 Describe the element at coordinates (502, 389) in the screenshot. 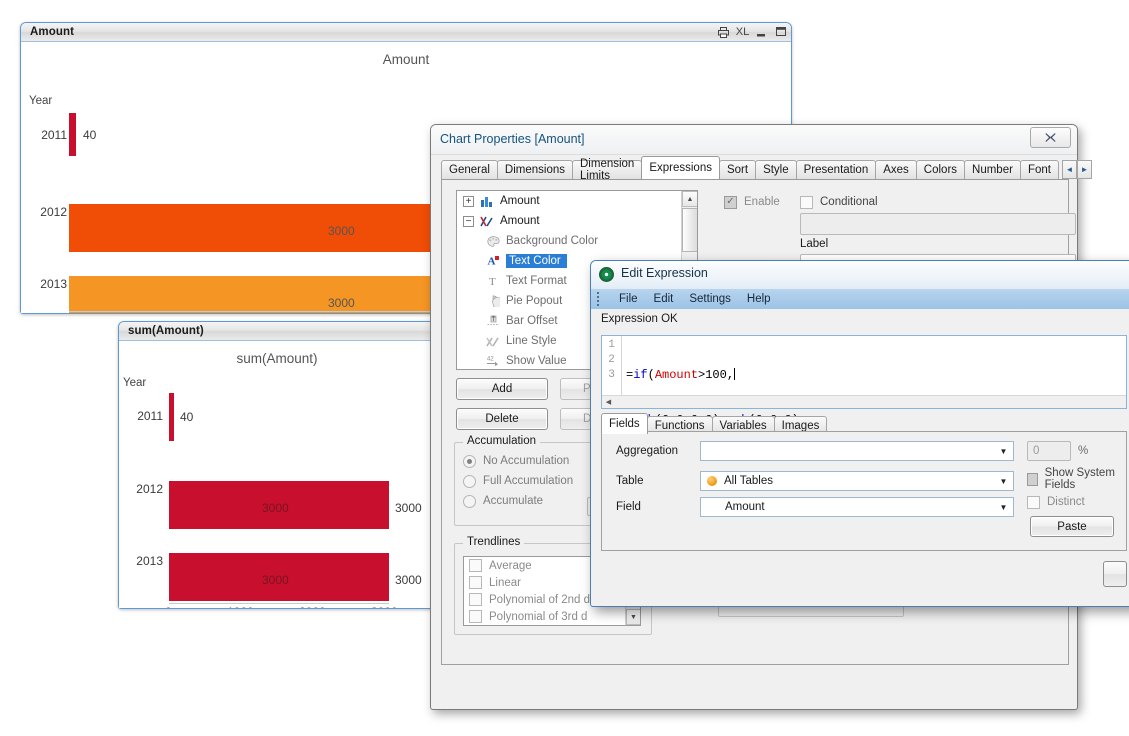

I see `add-button: Add` at that location.